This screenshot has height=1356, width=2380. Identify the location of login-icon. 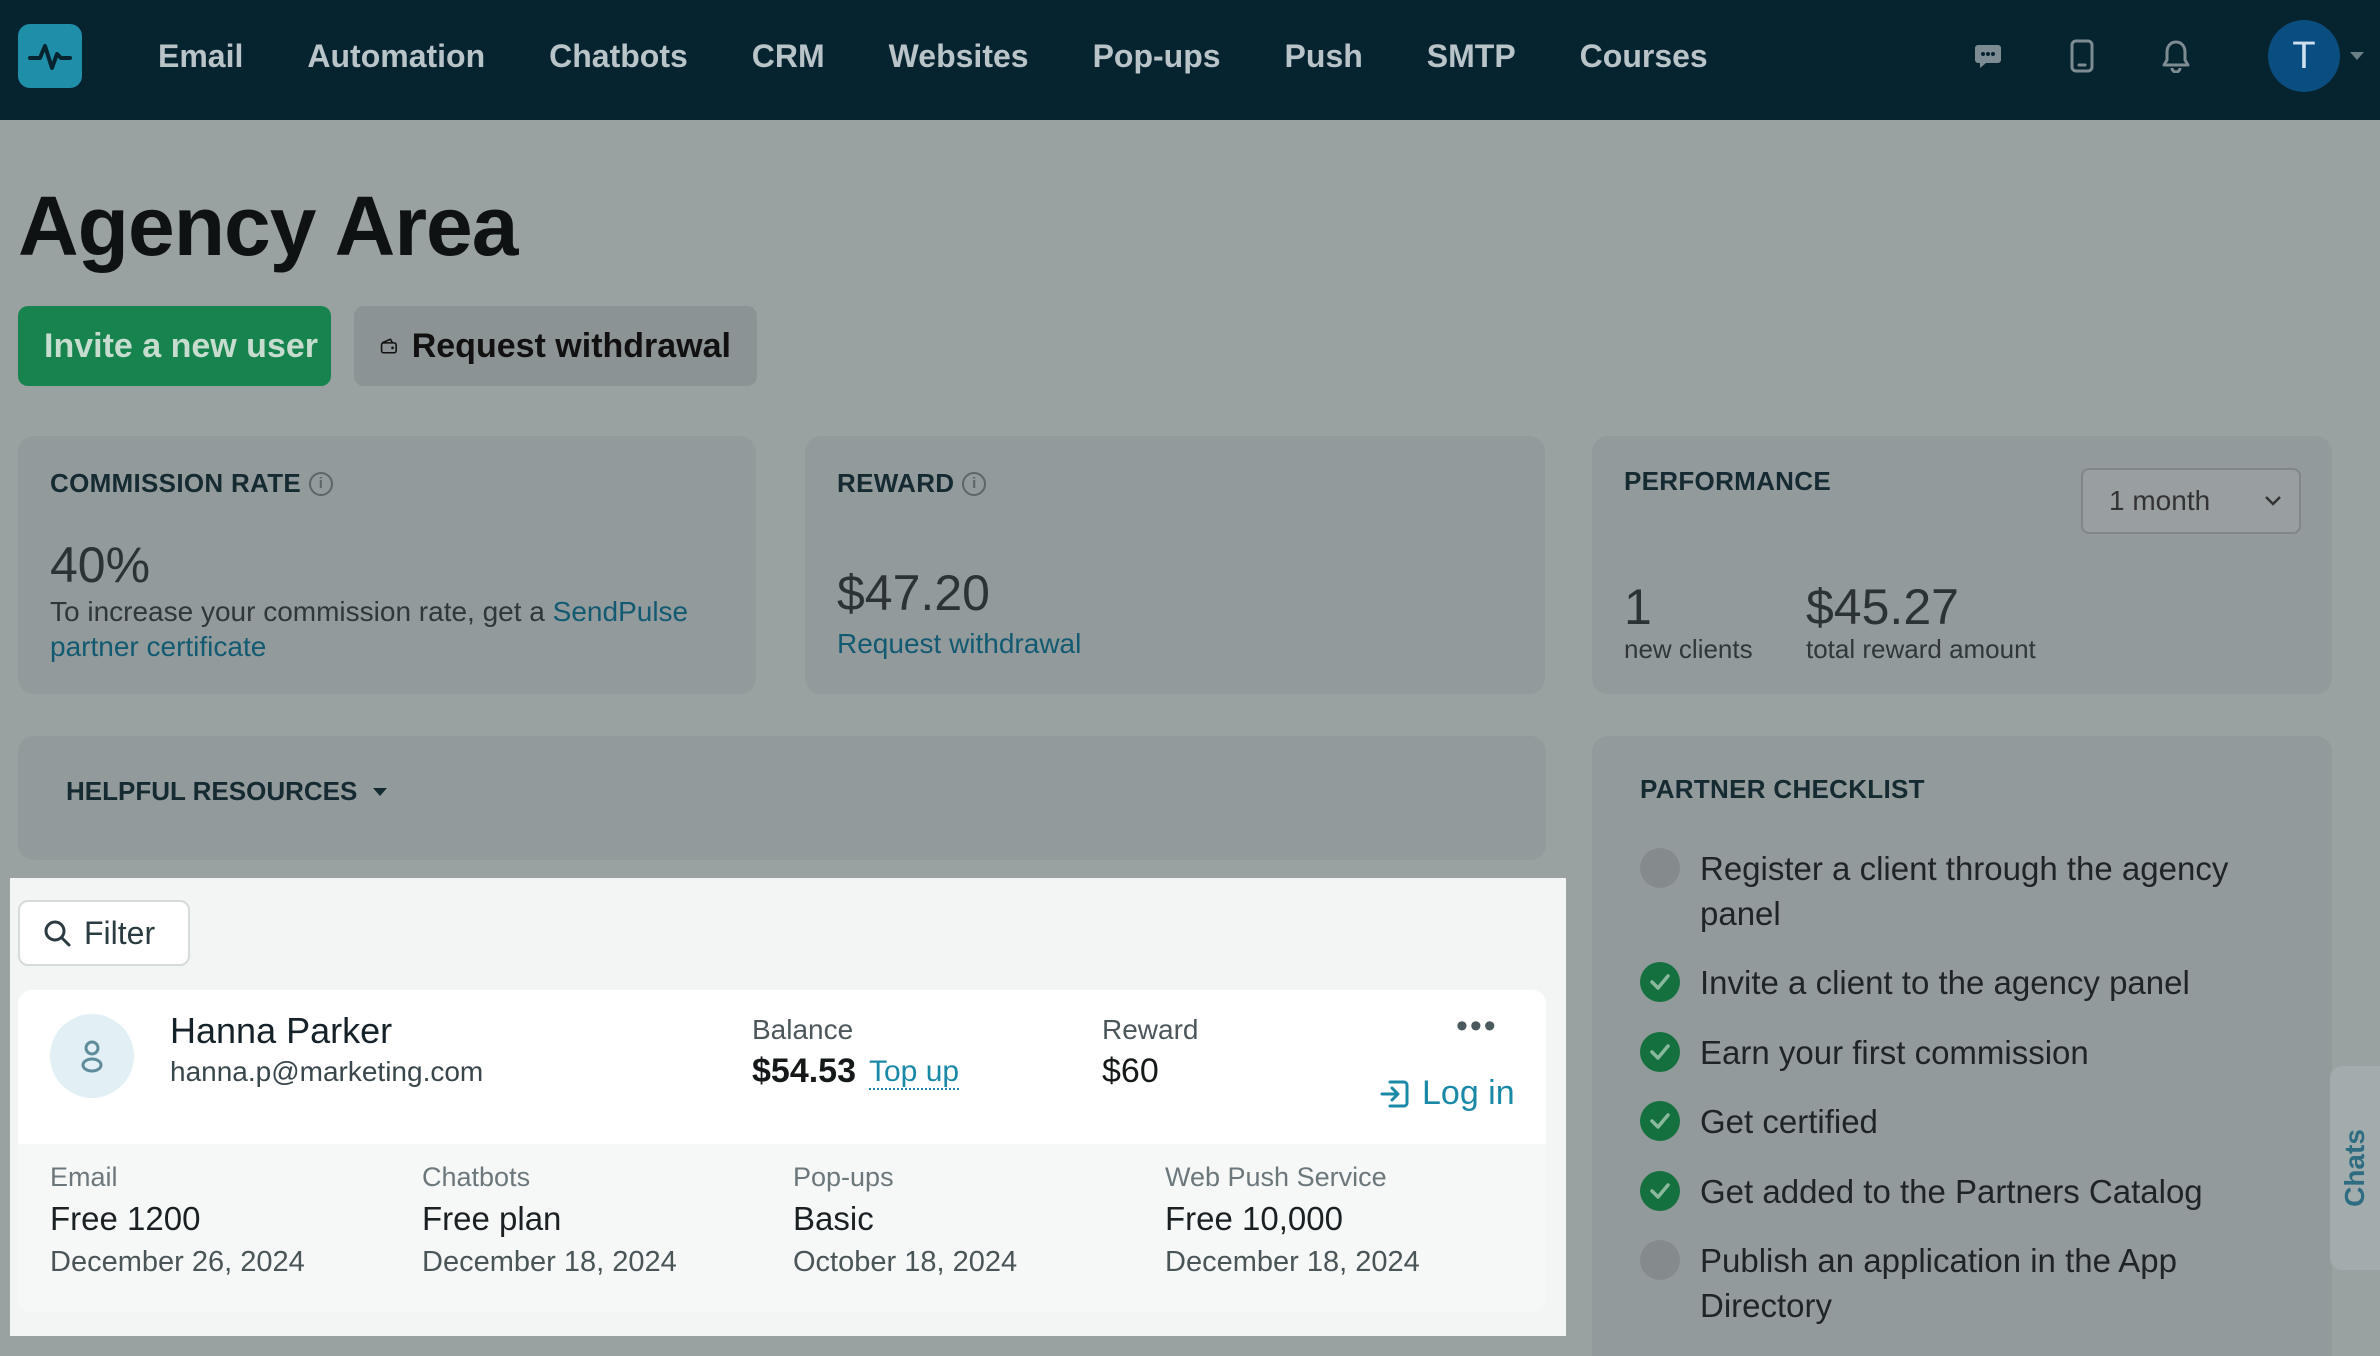
(1394, 1093).